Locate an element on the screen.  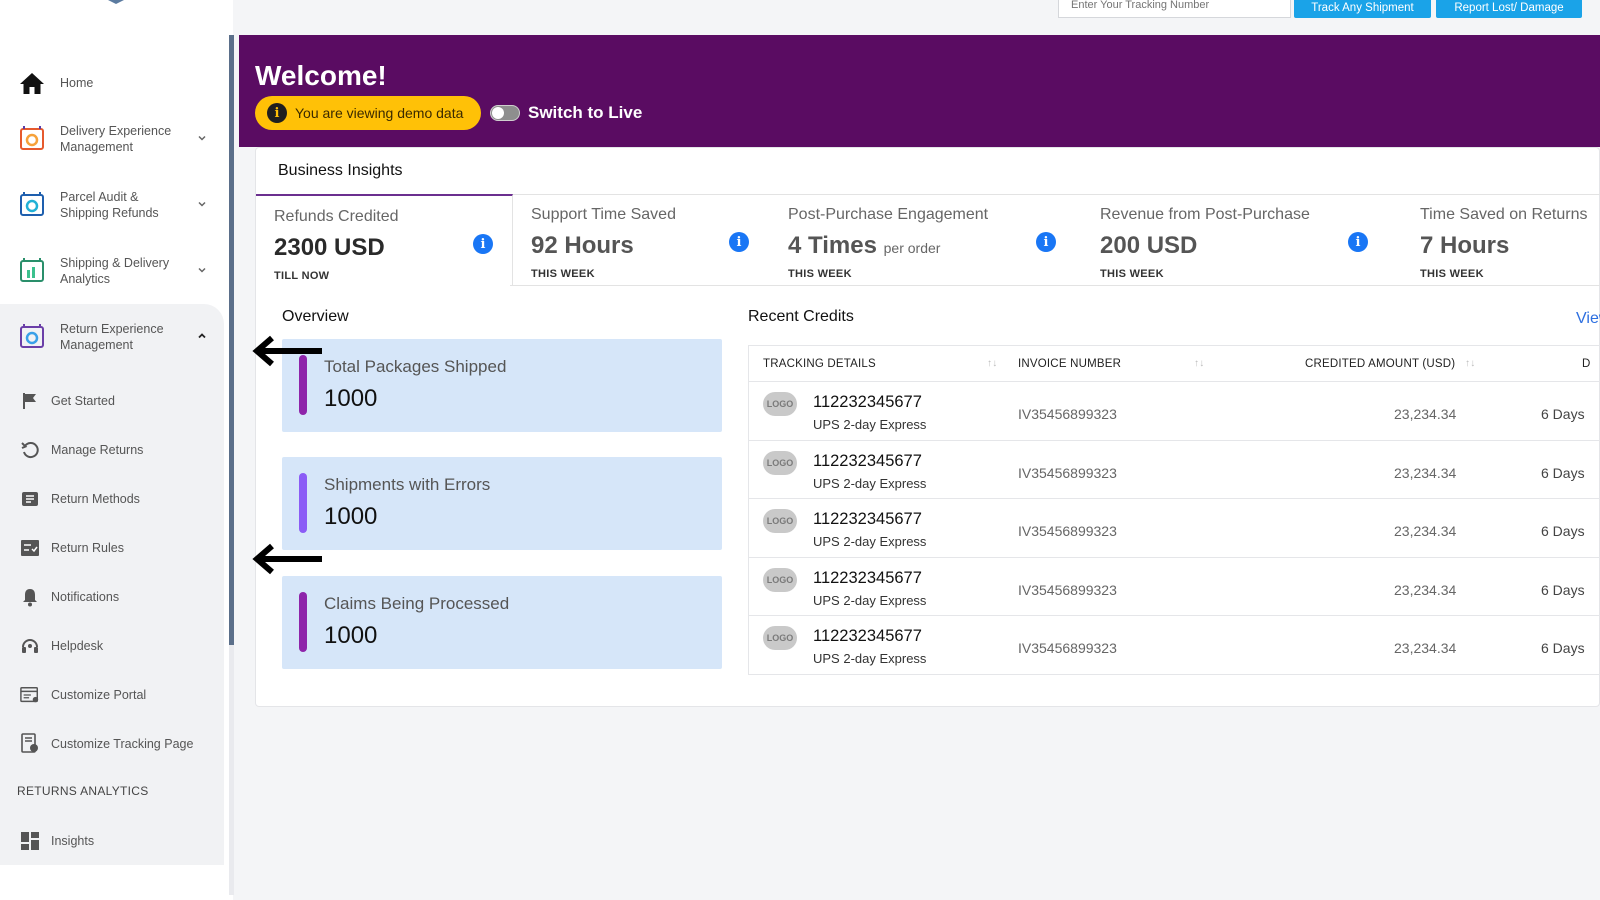
sidebar-item-get-started: Get Started is located at coordinates (112, 400).